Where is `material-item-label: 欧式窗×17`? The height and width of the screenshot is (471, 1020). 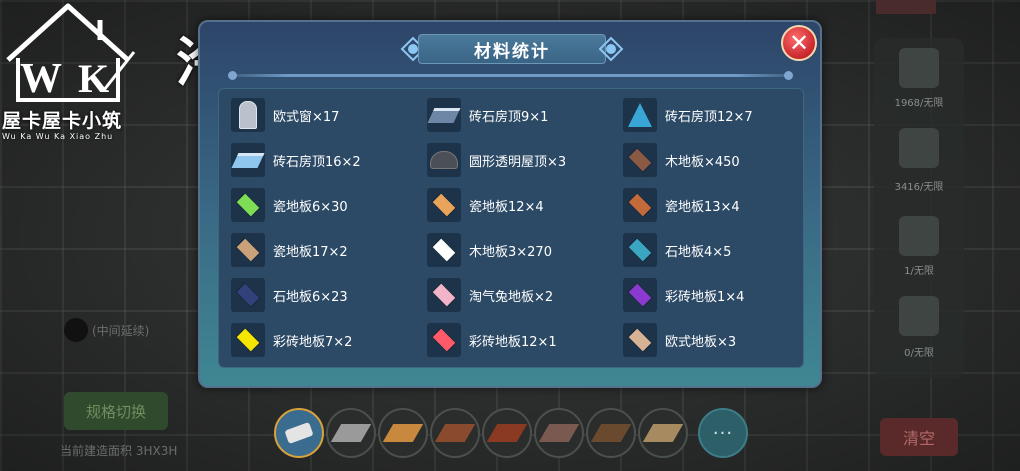 material-item-label: 欧式窗×17 is located at coordinates (306, 117).